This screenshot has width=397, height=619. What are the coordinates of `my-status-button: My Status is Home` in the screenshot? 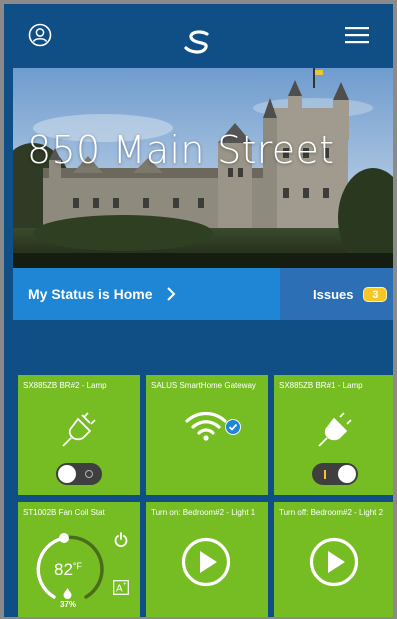 It's located at (146, 294).